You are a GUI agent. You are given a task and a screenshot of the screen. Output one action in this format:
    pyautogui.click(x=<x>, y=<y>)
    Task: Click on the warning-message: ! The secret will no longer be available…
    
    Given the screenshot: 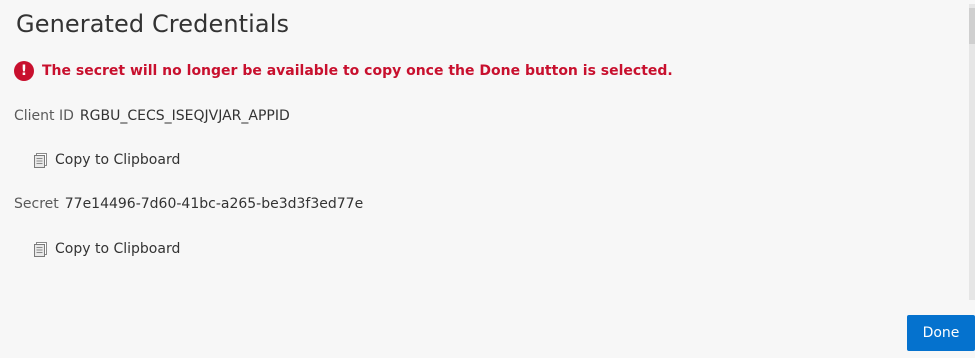 What is the action you would take?
    pyautogui.click(x=343, y=71)
    